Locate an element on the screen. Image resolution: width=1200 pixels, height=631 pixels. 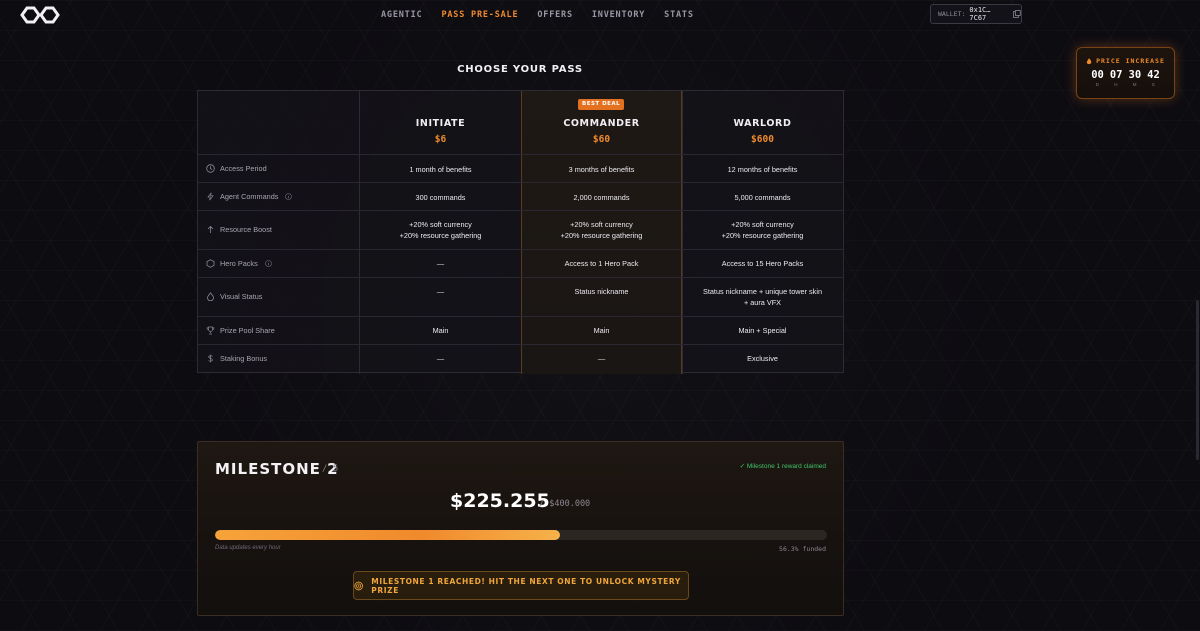
feature-label: Visual Status is located at coordinates (241, 296).